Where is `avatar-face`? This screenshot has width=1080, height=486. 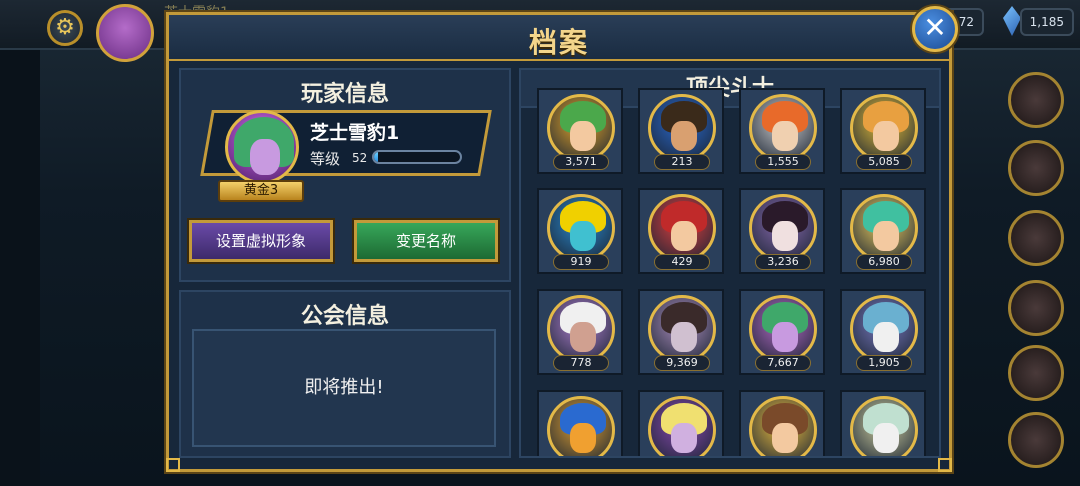 avatar-face is located at coordinates (265, 157).